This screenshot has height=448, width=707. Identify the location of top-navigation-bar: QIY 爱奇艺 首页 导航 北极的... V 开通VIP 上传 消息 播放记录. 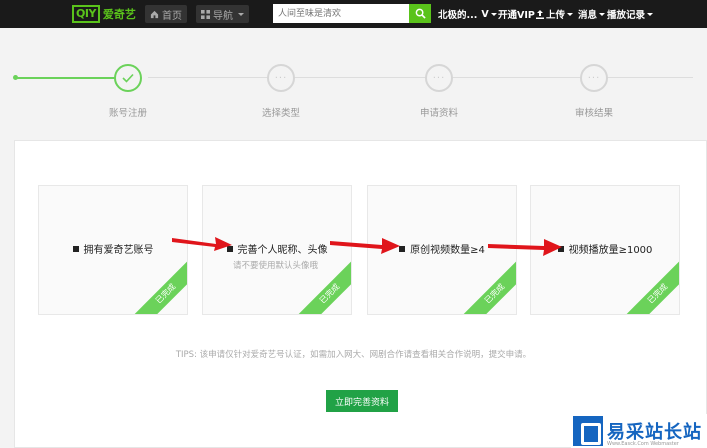
(353, 14).